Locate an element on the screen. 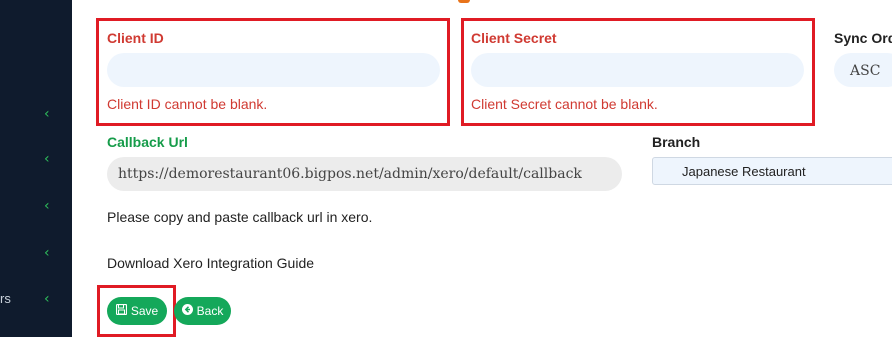  circle-arrow-left-icon is located at coordinates (187, 311).